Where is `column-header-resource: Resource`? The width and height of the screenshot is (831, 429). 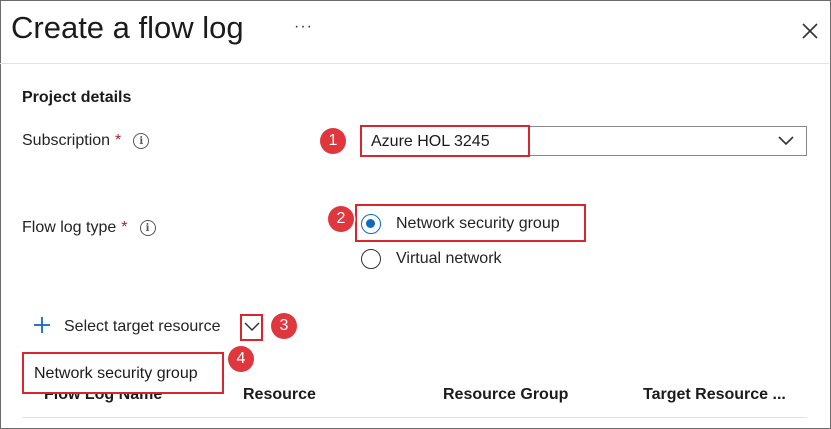
column-header-resource: Resource is located at coordinates (279, 395).